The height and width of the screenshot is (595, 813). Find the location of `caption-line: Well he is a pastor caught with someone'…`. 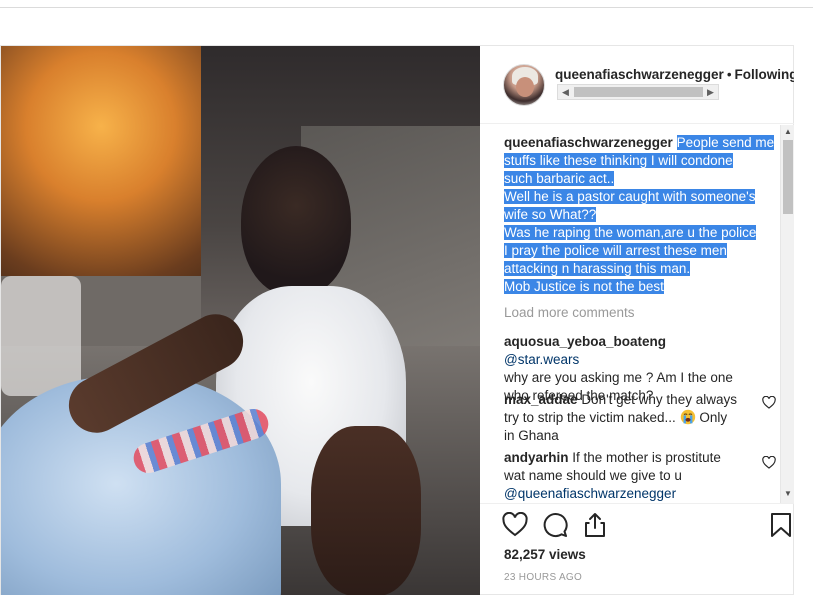

caption-line: Well he is a pastor caught with someone'… is located at coordinates (630, 196).